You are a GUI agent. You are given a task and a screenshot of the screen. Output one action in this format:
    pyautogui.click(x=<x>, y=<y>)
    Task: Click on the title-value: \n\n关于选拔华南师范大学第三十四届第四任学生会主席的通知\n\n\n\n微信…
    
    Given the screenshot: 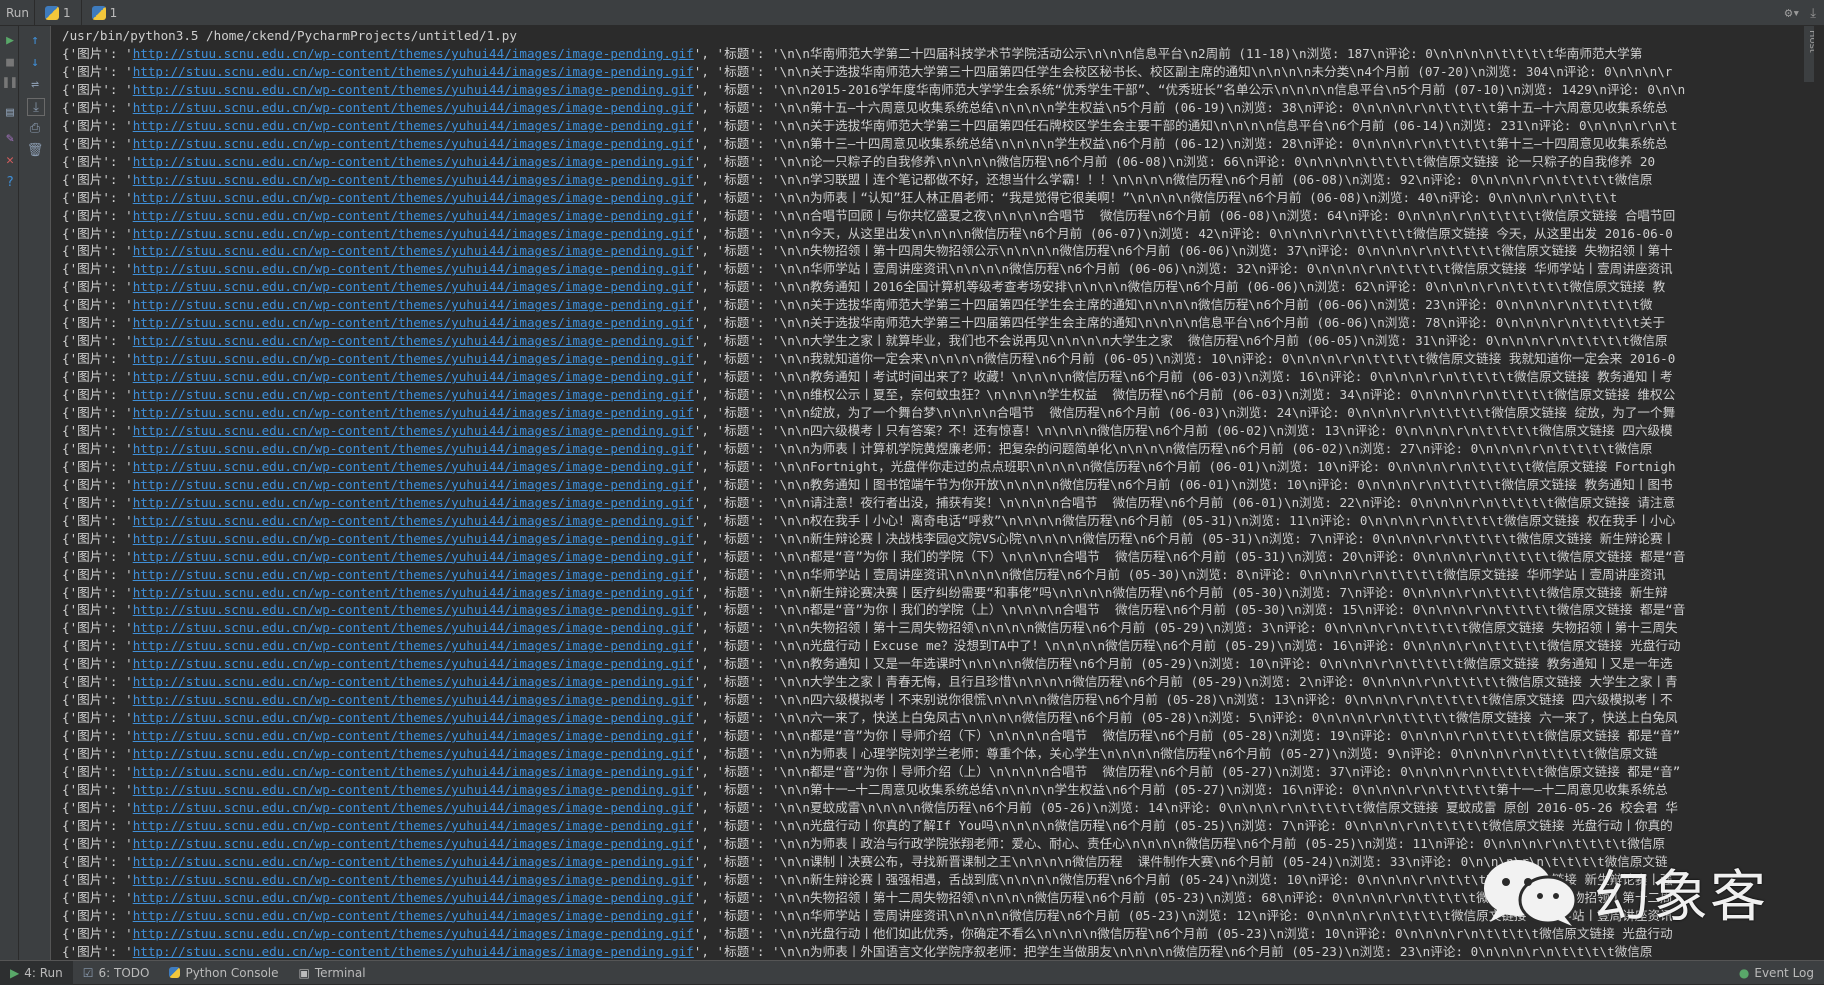 What is the action you would take?
    pyautogui.click(x=1216, y=305)
    